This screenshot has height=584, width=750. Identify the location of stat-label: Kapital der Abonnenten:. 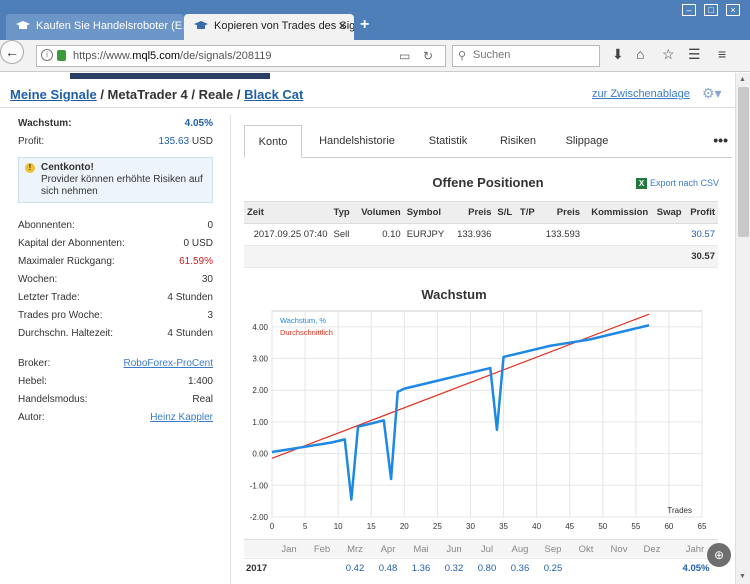
(71, 243).